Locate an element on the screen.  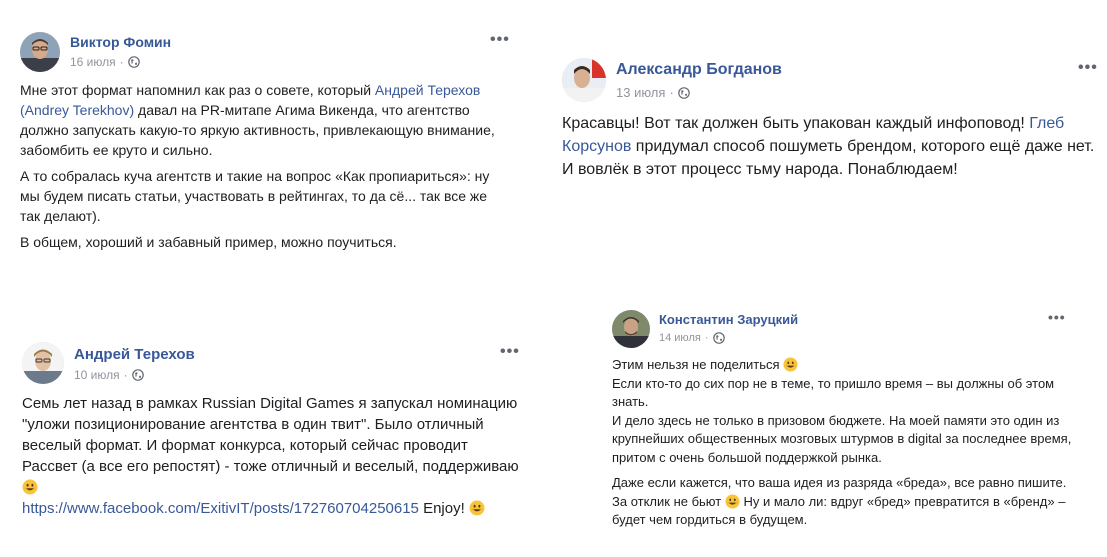
post-meta: 16 июля · is located at coordinates (105, 62).